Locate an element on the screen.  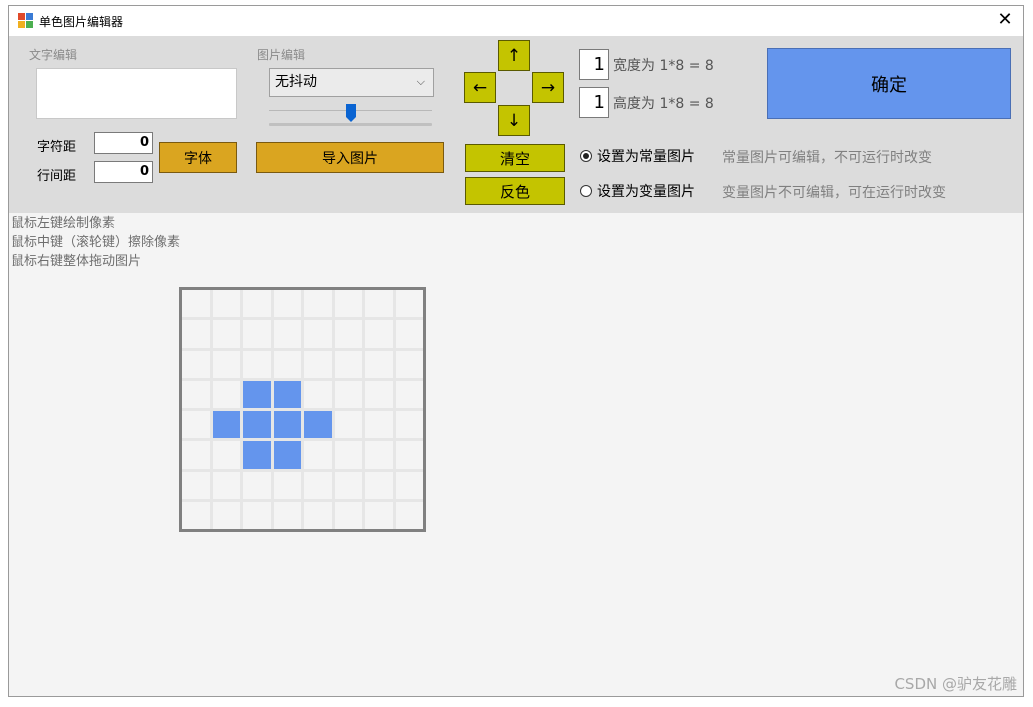
close-icon: ✕ is located at coordinates (1005, 20).